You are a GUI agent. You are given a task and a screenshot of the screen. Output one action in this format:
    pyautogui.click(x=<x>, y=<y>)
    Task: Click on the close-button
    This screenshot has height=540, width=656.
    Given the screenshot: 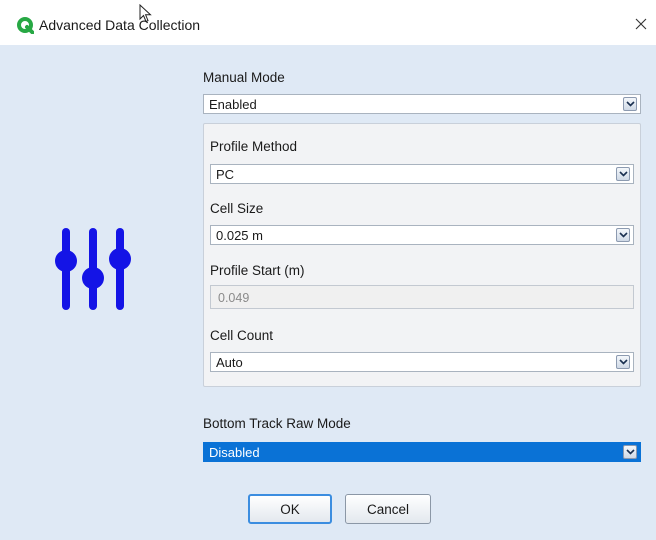 What is the action you would take?
    pyautogui.click(x=641, y=25)
    